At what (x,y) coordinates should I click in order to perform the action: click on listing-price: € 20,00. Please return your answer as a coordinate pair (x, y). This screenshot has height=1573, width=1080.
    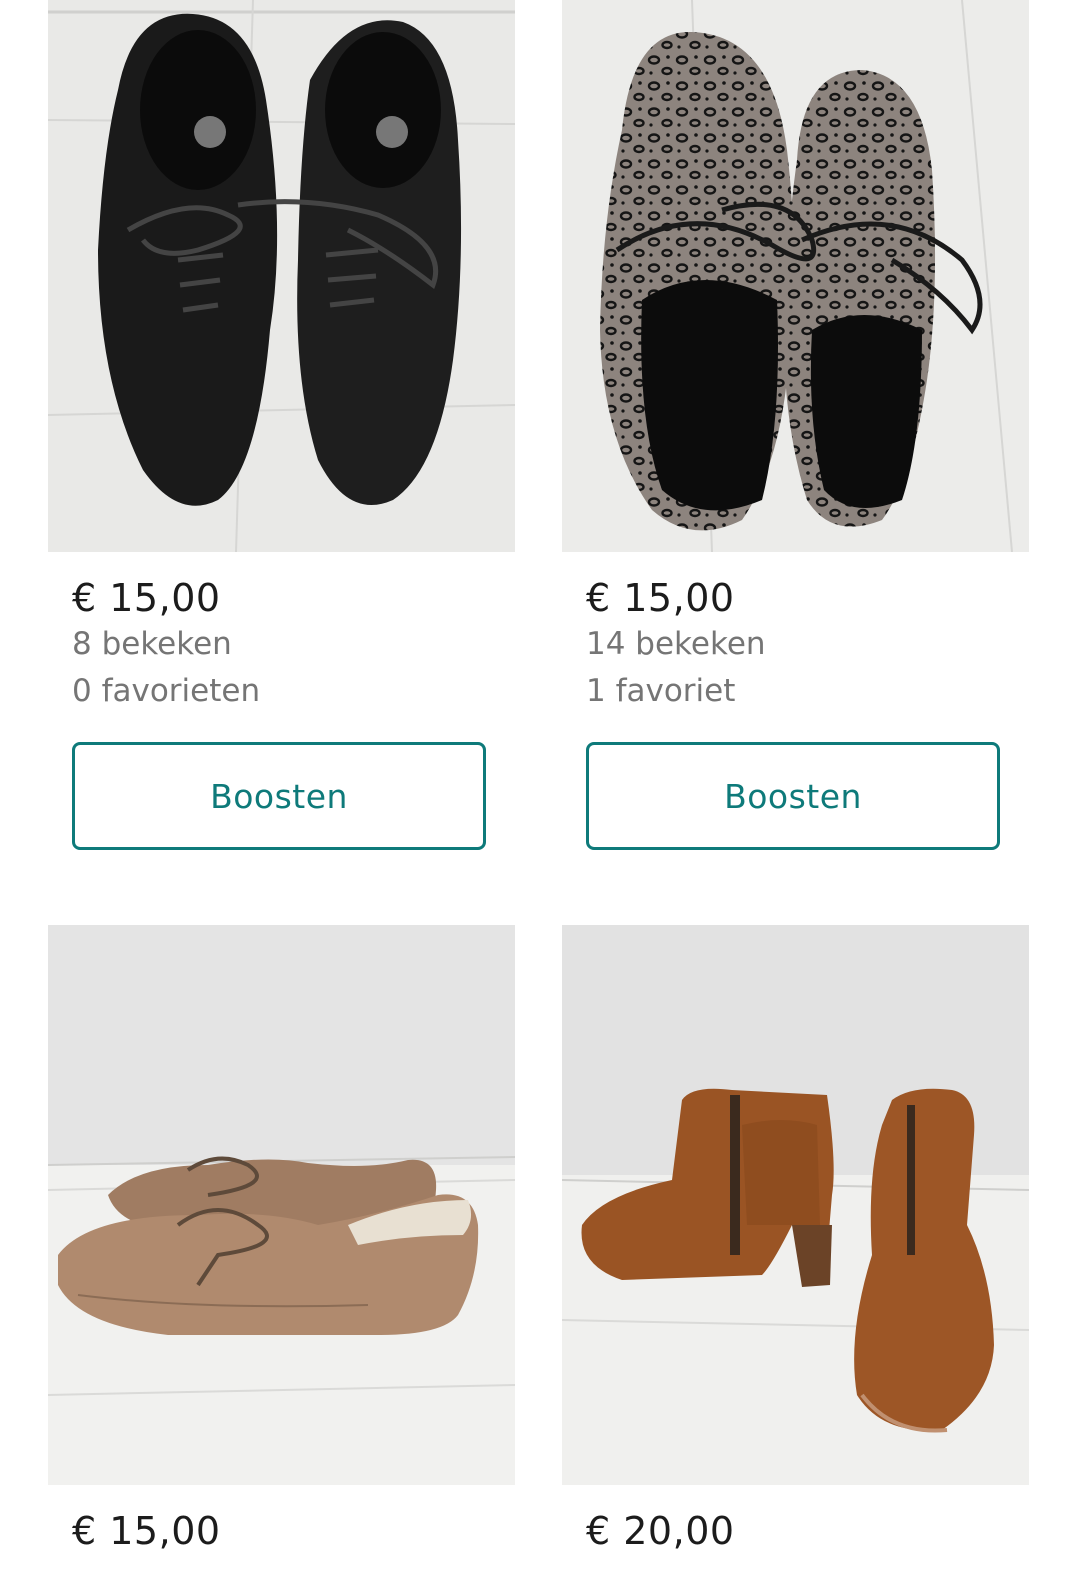
    Looking at the image, I should click on (660, 1531).